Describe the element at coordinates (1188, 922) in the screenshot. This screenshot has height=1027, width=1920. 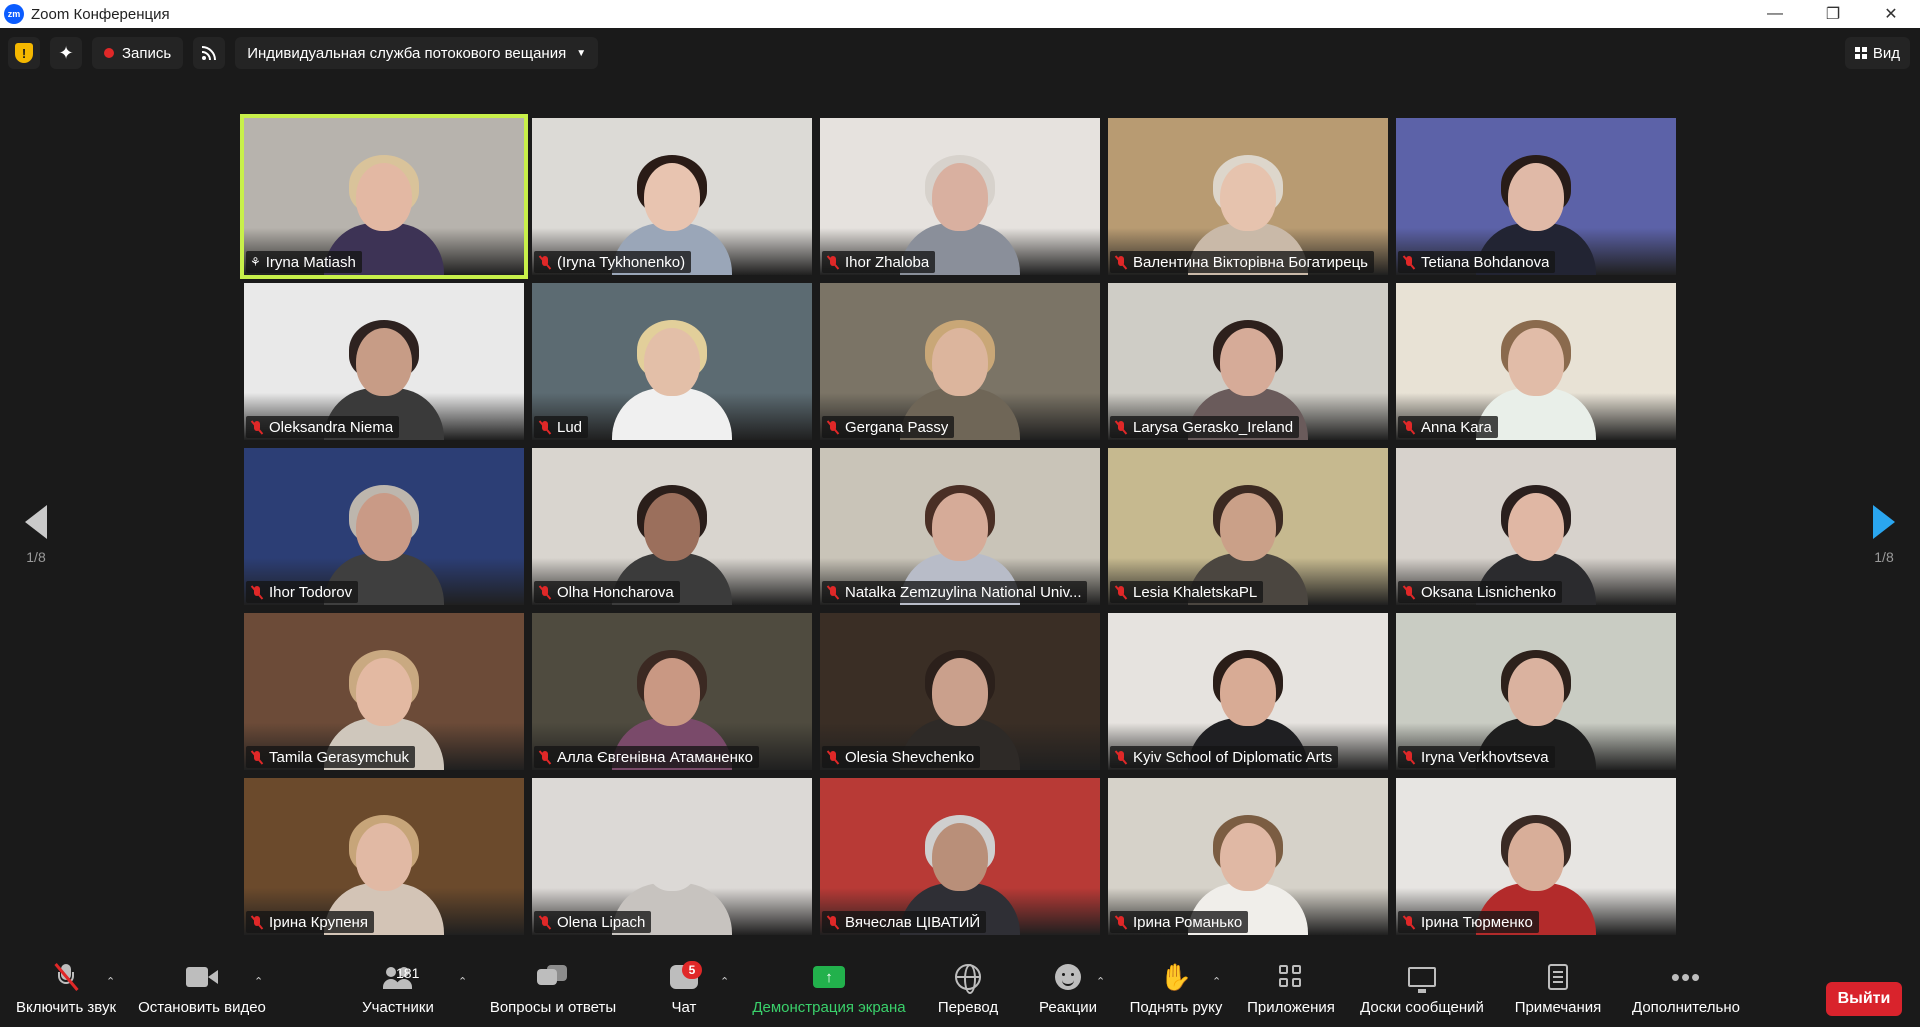
I see `participant-name: Ірина Романько` at that location.